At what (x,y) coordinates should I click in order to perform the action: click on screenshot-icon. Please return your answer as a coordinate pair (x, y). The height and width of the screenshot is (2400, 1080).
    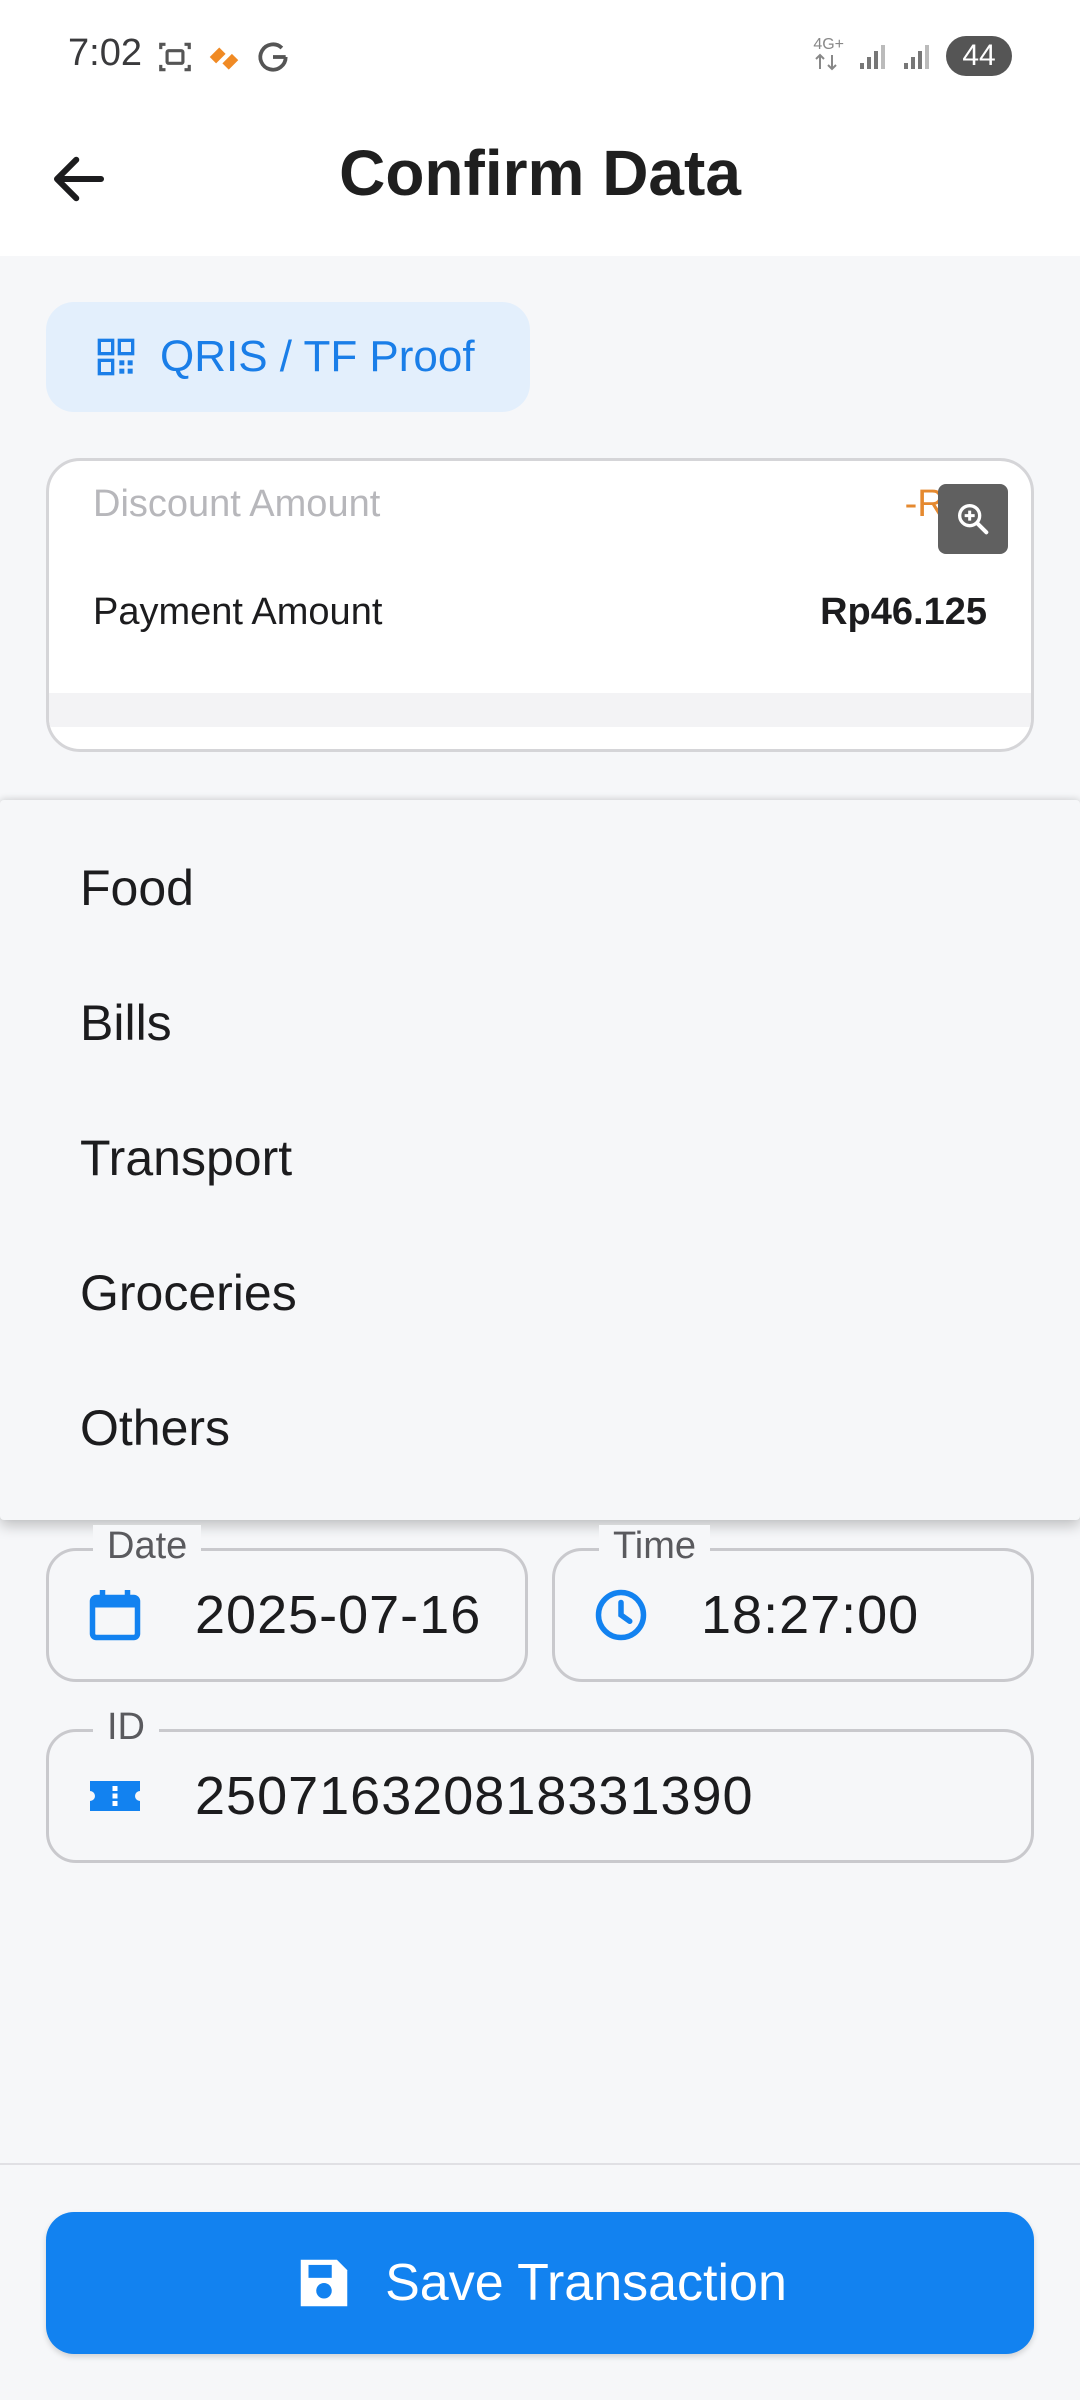
    Looking at the image, I should click on (175, 57).